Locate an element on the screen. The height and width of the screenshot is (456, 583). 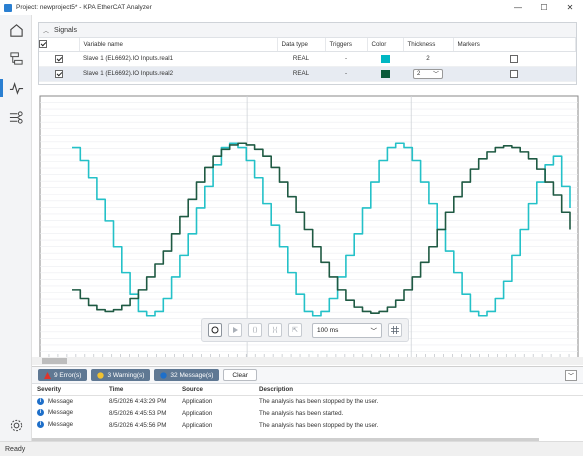
signals-header: ︿ Signals is located at coordinates (307, 30).